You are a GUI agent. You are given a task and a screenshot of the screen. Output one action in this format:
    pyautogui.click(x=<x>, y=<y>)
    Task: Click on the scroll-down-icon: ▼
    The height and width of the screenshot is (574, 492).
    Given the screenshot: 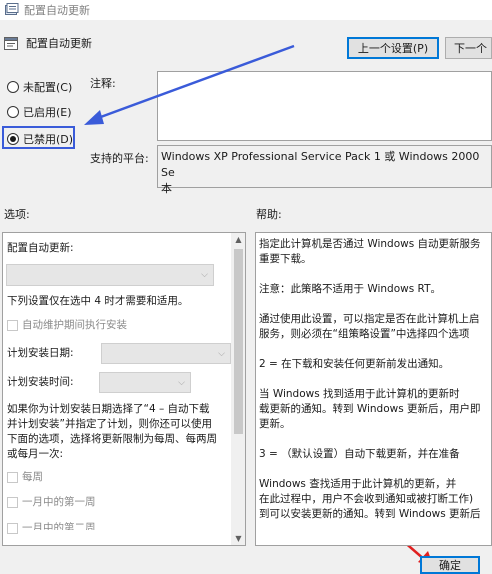 What is the action you would take?
    pyautogui.click(x=238, y=538)
    